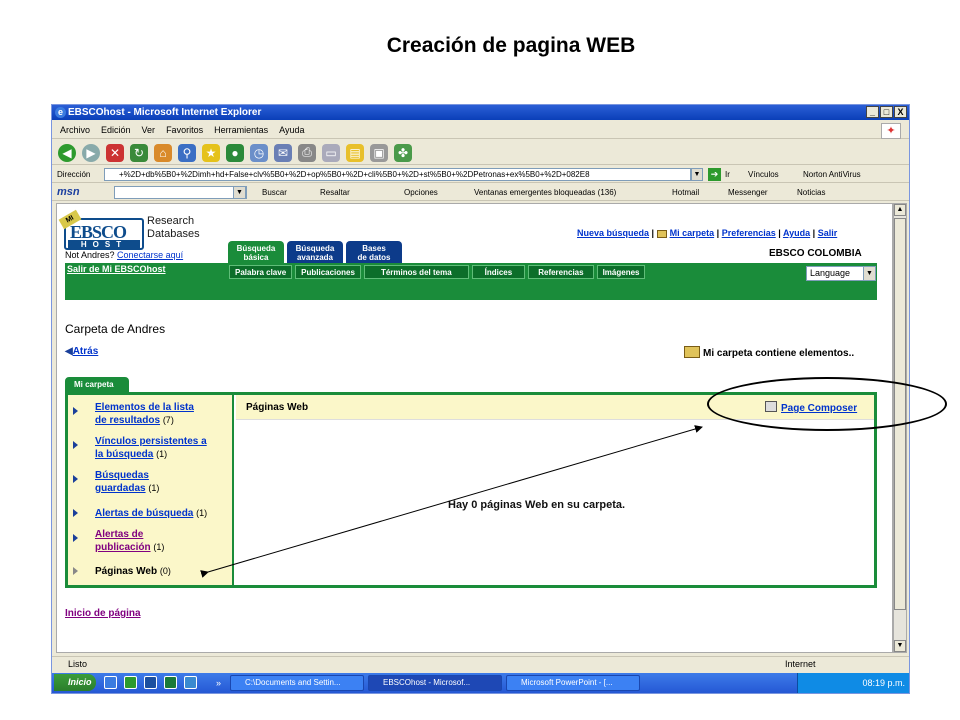  I want to click on annotation-arrow, so click(451, 501).